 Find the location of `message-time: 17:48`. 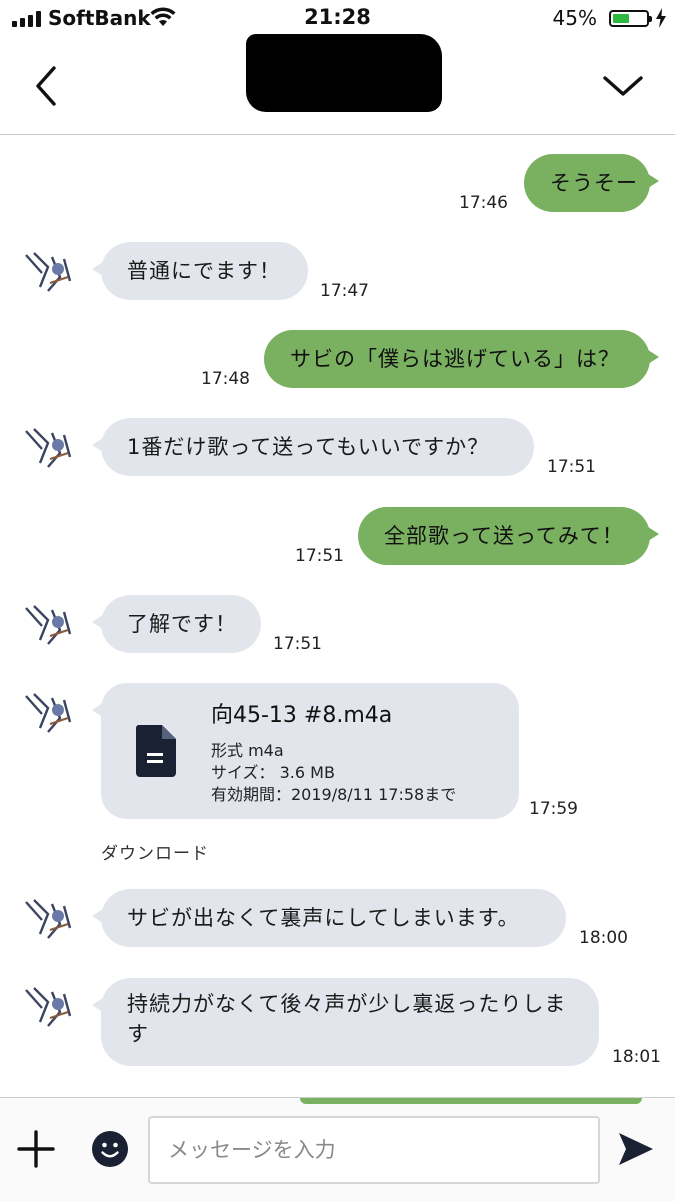

message-time: 17:48 is located at coordinates (225, 379).